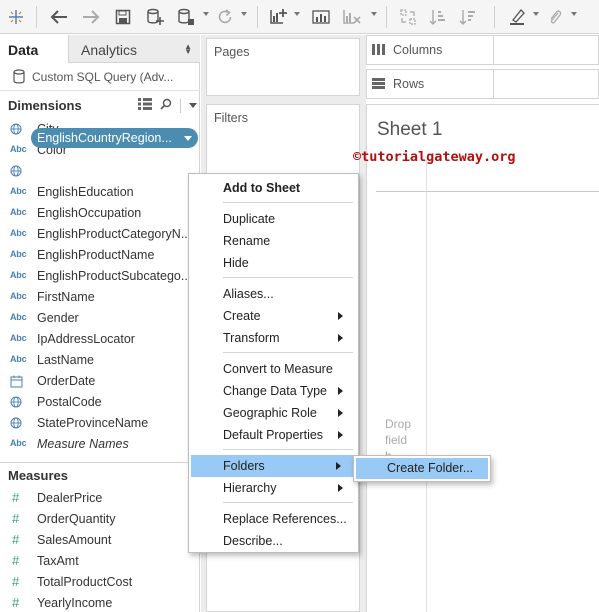 The height and width of the screenshot is (612, 599). What do you see at coordinates (283, 67) in the screenshot?
I see `pages-card: Pages` at bounding box center [283, 67].